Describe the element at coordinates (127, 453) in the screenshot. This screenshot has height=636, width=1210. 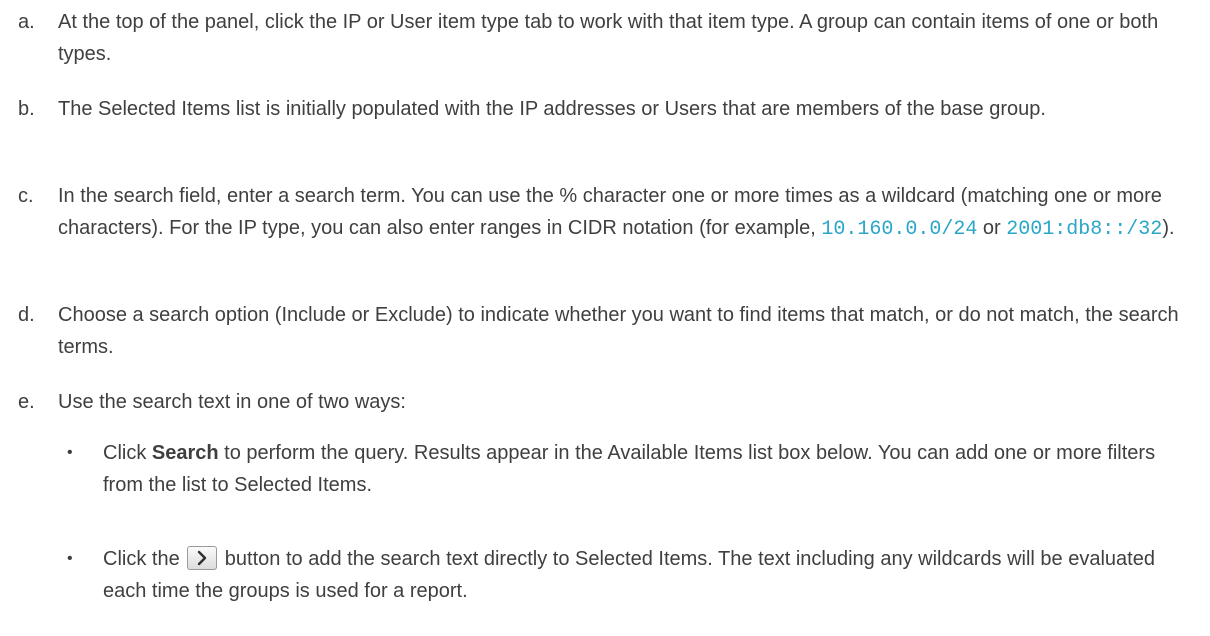
I see `text-segment: Click` at that location.